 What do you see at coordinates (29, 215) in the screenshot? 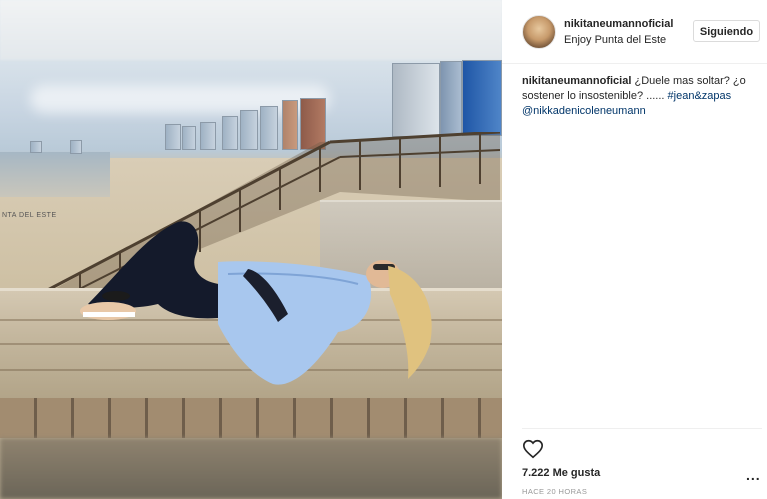
I see `beach-sign-text: NTA DEL ESTE` at bounding box center [29, 215].